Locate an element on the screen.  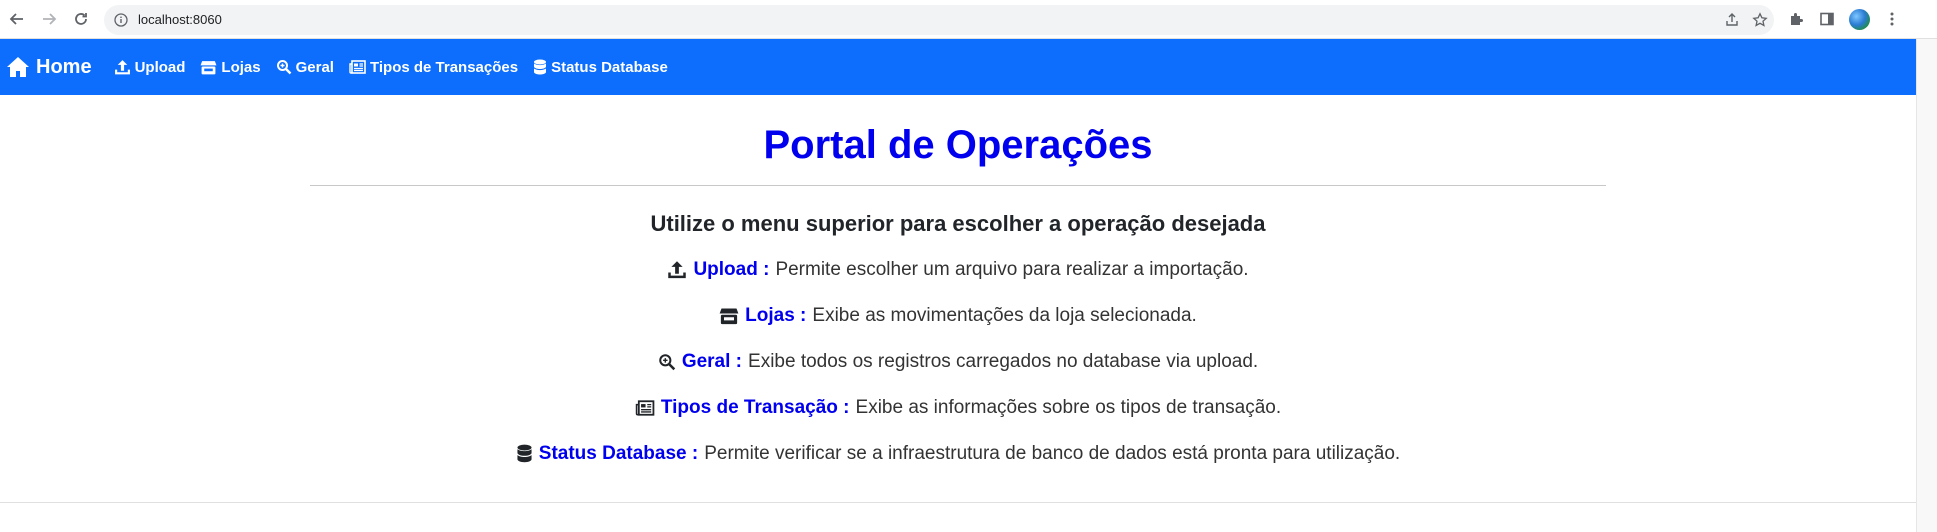
nav-item-upload: Upload is located at coordinates (150, 67).